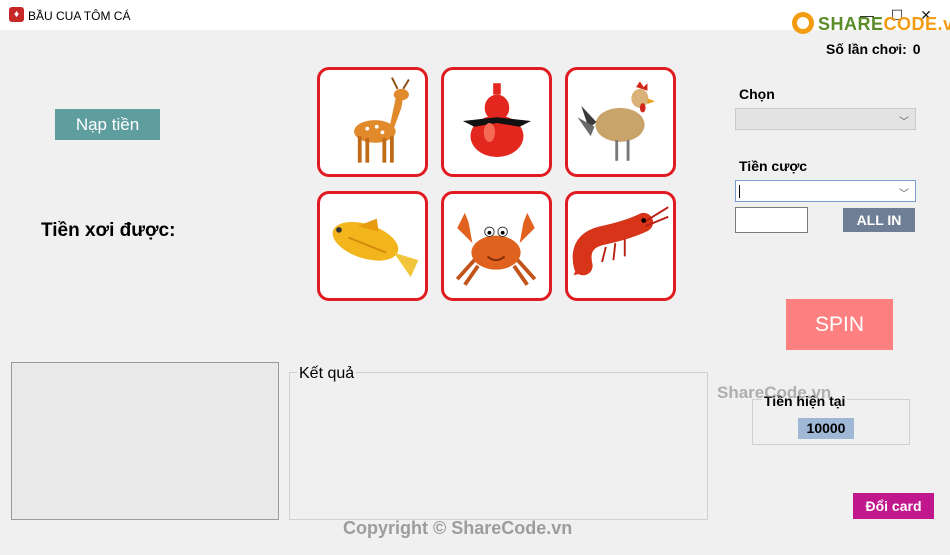  I want to click on dice-display-panel, so click(145, 441).